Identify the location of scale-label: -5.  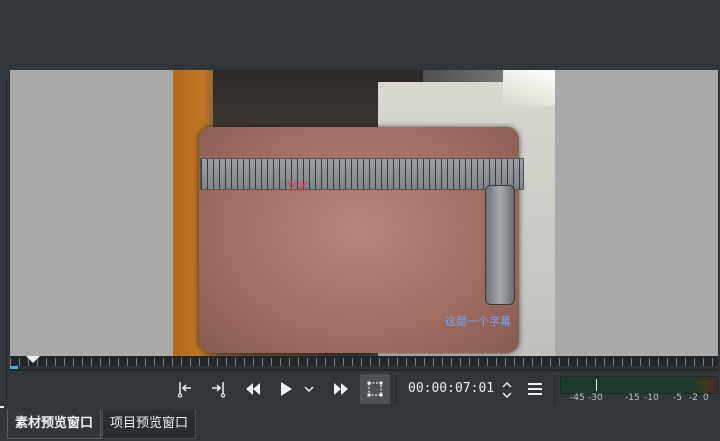
(677, 398).